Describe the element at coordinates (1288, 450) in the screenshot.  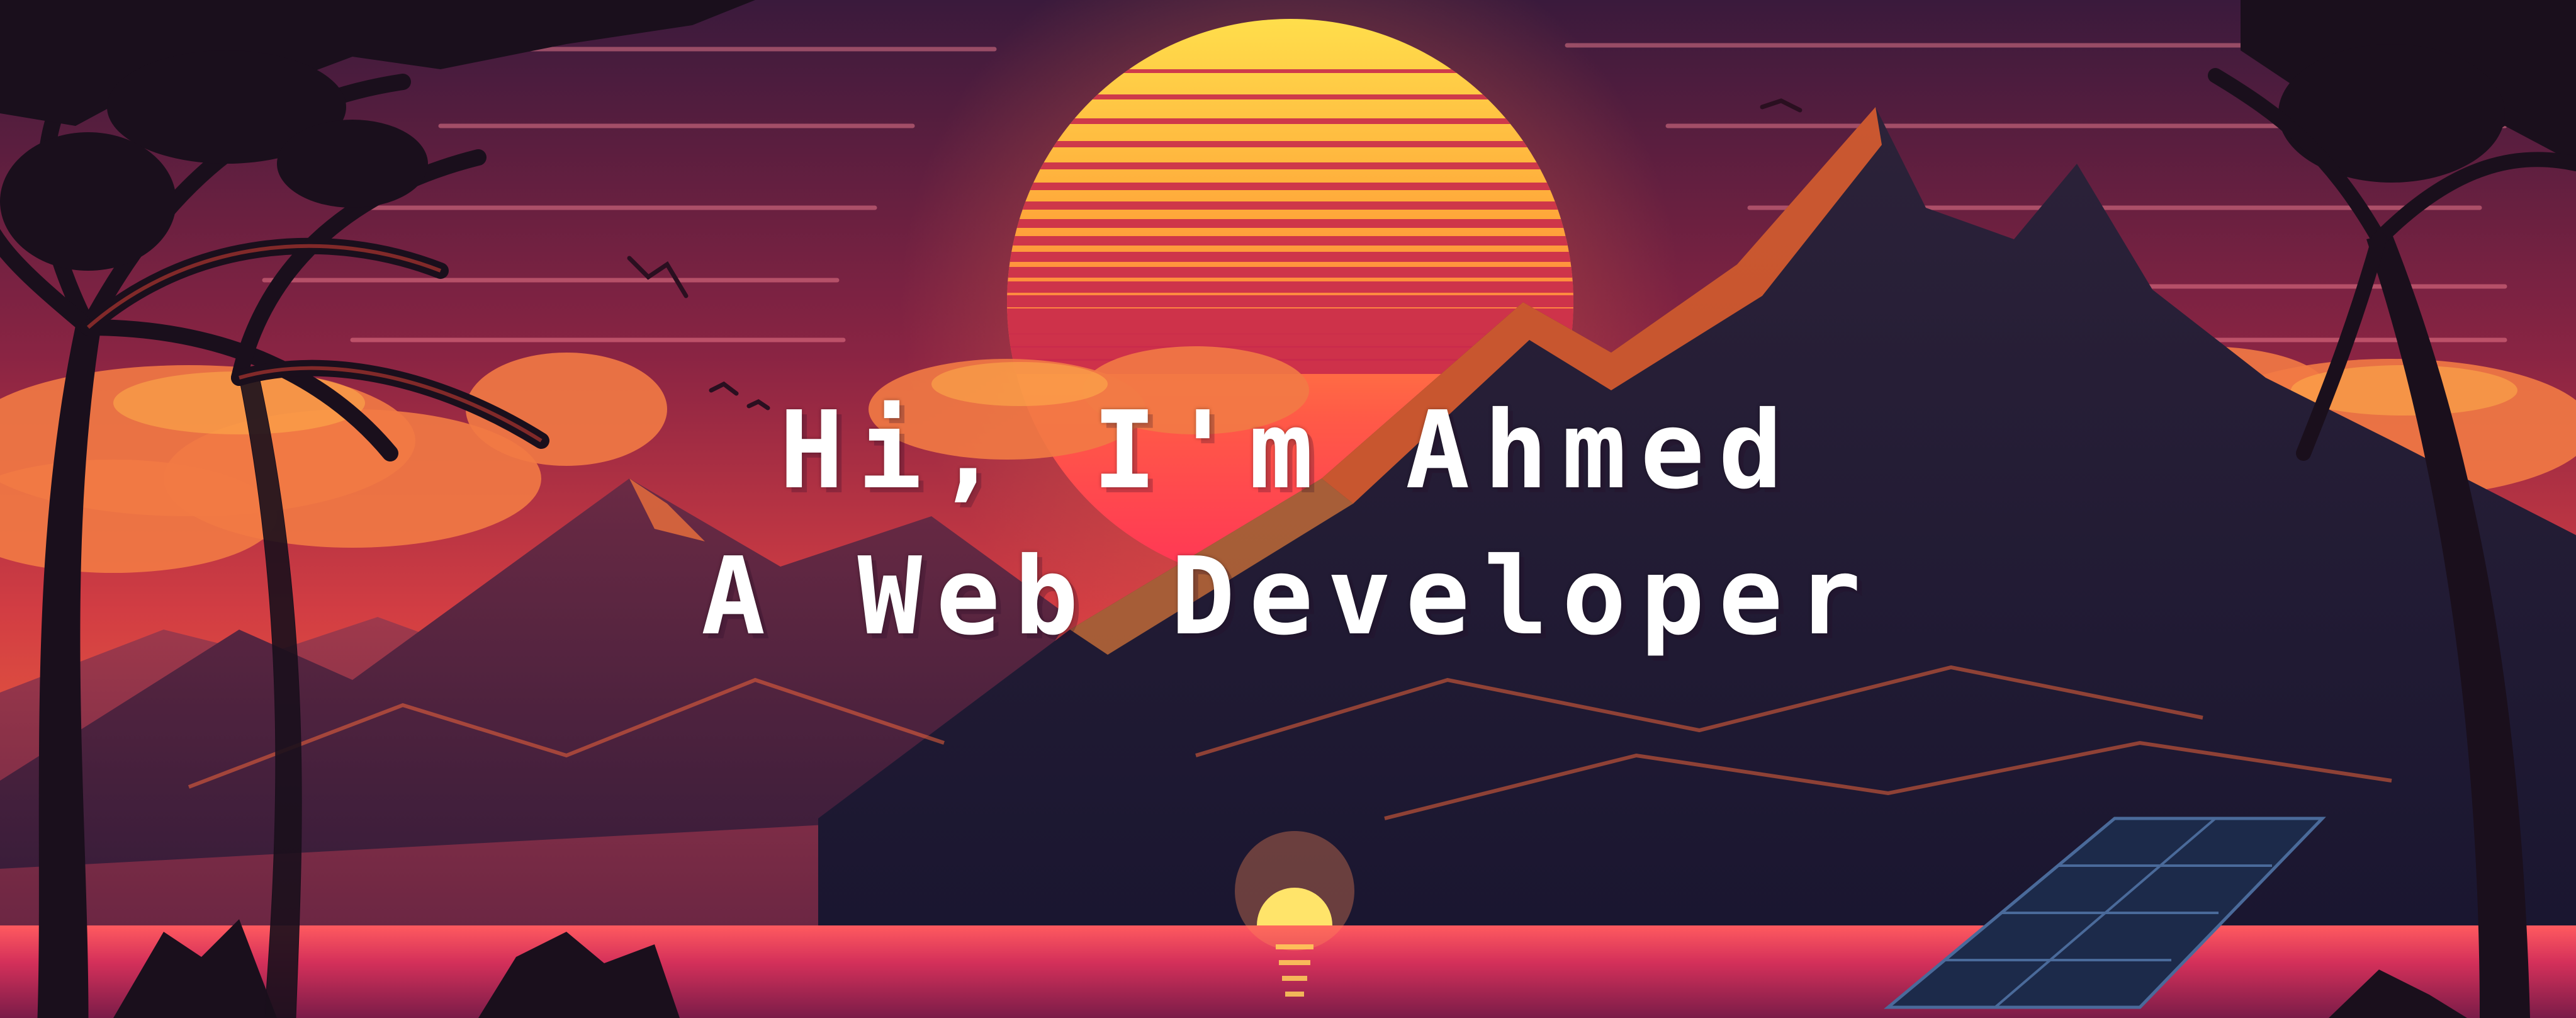
I see `greeting-line: Hi, I'm Ahmed` at that location.